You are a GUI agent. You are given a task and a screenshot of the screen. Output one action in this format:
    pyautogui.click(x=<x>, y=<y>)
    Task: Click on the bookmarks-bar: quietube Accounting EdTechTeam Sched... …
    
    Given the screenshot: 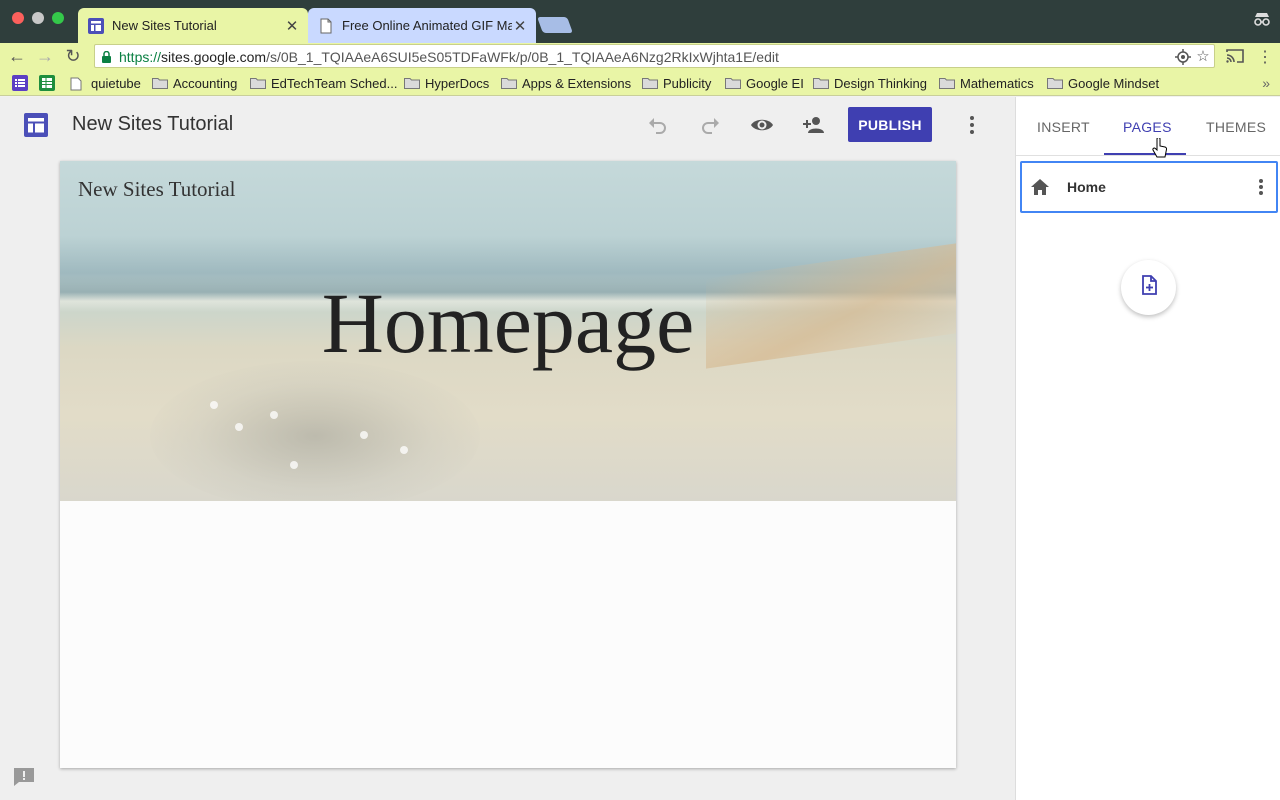 What is the action you would take?
    pyautogui.click(x=640, y=83)
    